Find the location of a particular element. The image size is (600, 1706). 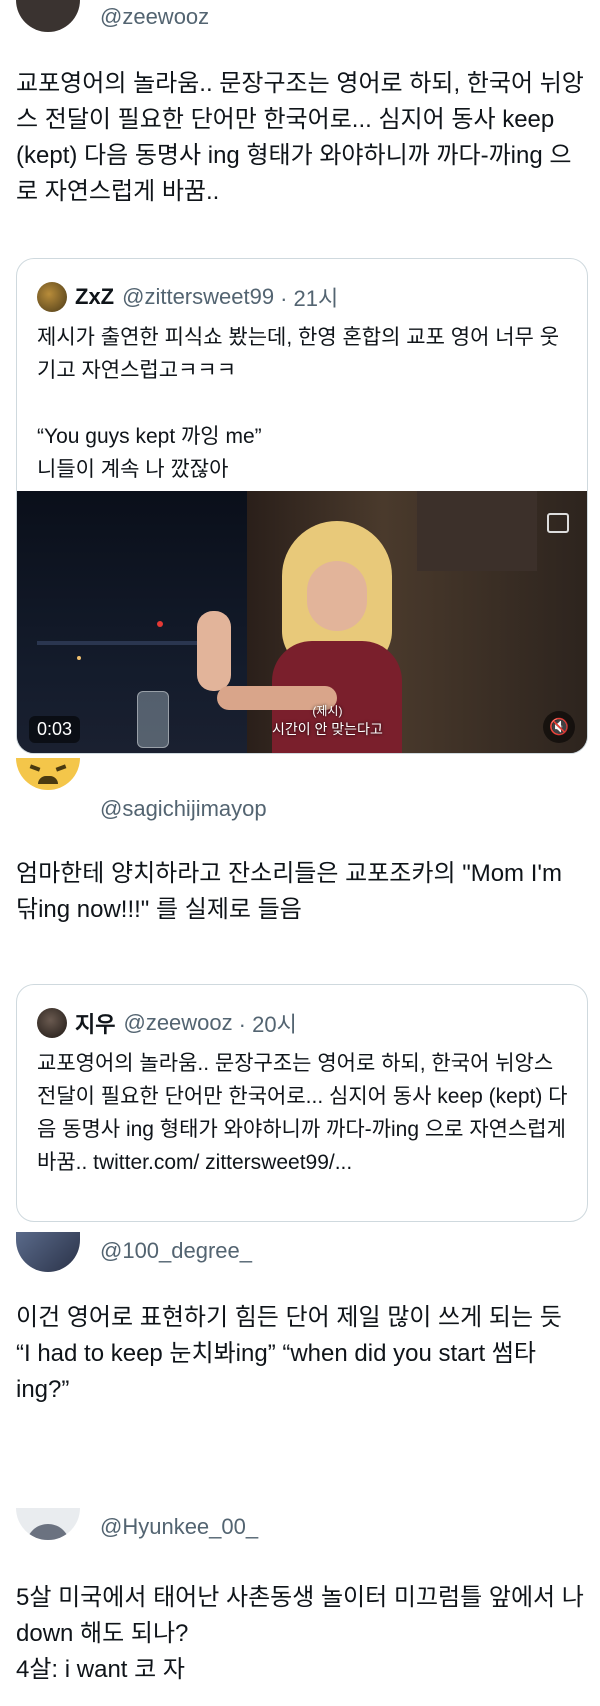

quote-author-name: 지우 is located at coordinates (95, 1024).